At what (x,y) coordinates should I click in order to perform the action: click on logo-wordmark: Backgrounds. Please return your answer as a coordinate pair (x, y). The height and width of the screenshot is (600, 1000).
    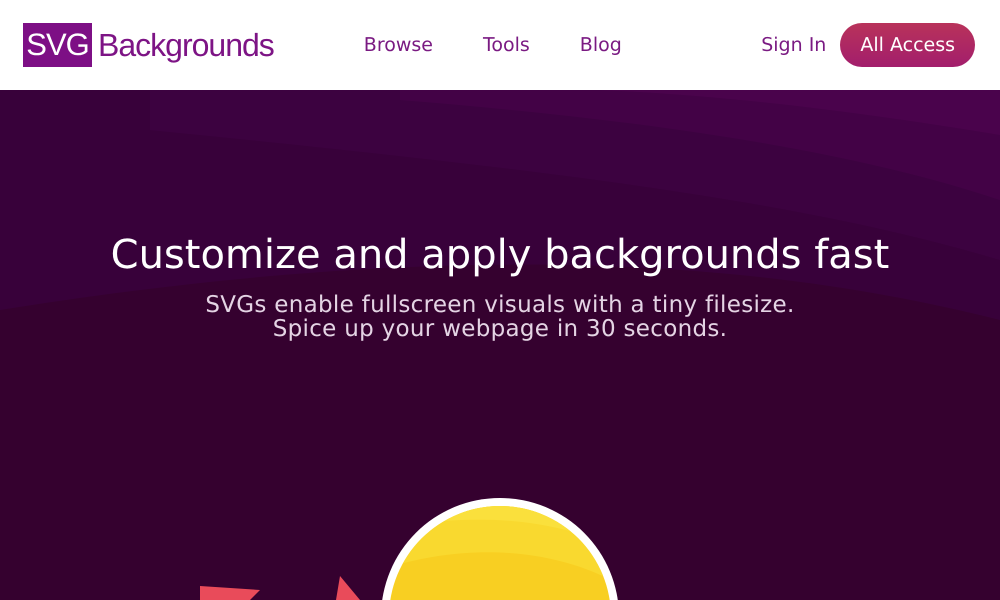
    Looking at the image, I should click on (186, 45).